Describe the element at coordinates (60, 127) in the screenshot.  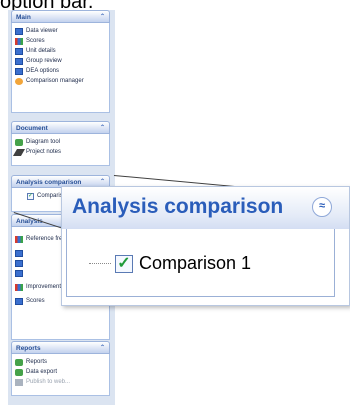
I see `document-panel-header: Document ⌃` at that location.